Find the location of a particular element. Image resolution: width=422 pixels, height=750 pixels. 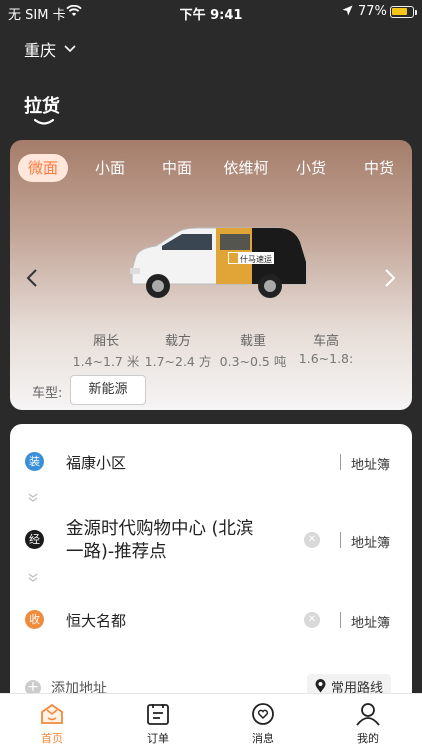

nav-profile: 我的 is located at coordinates (368, 724).